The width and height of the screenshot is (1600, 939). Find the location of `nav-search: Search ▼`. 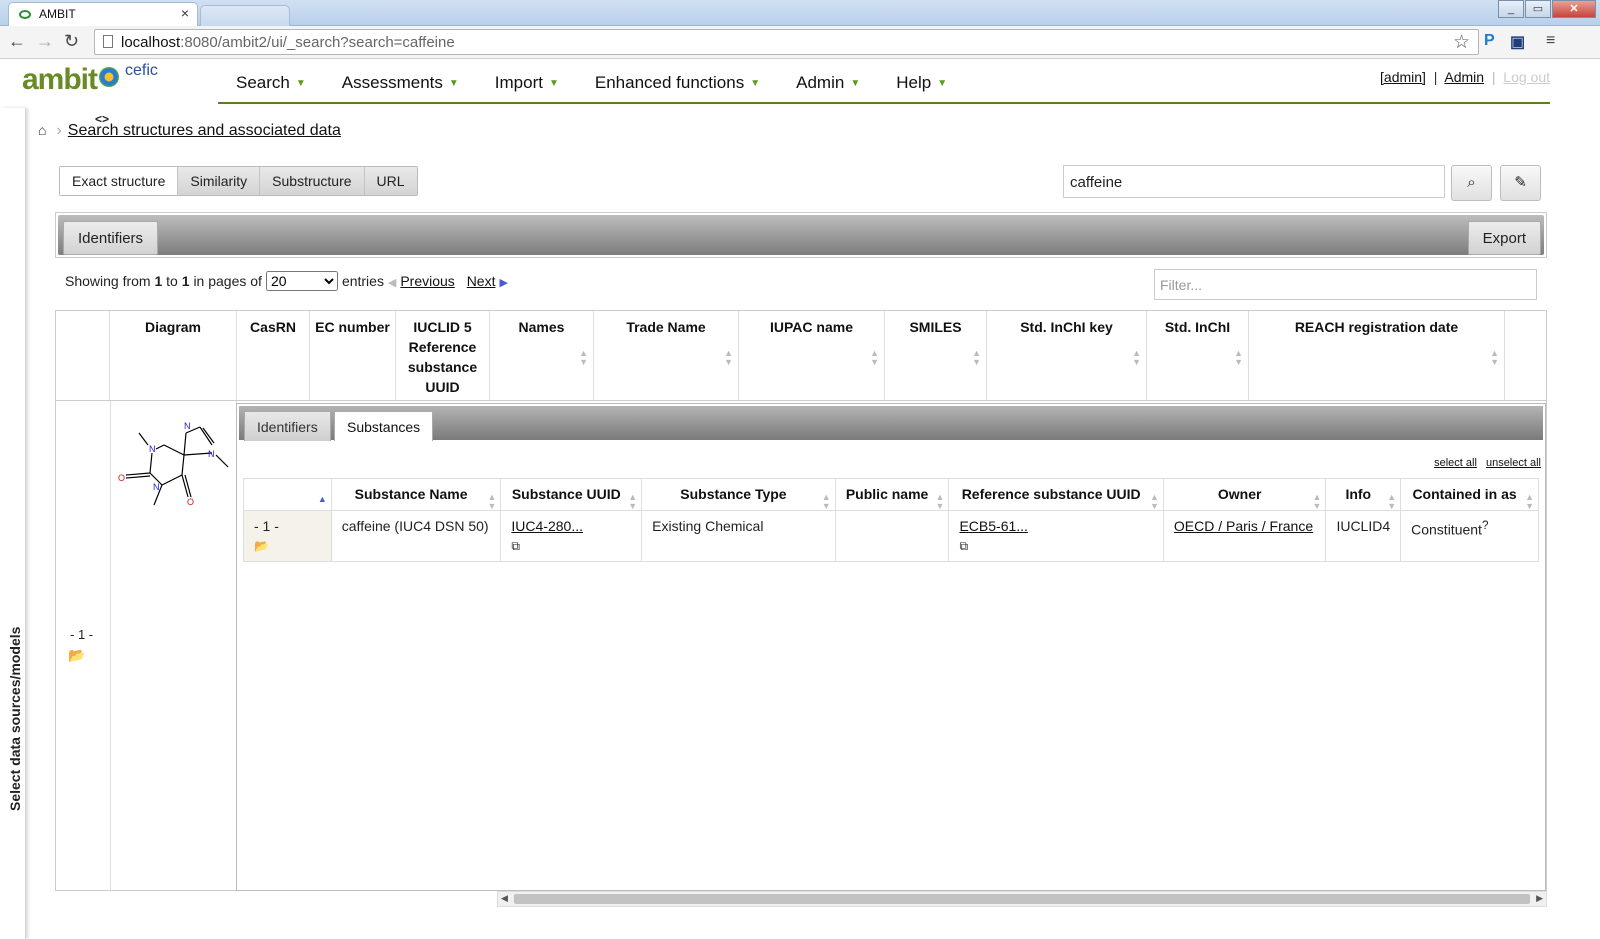

nav-search: Search ▼ is located at coordinates (271, 83).